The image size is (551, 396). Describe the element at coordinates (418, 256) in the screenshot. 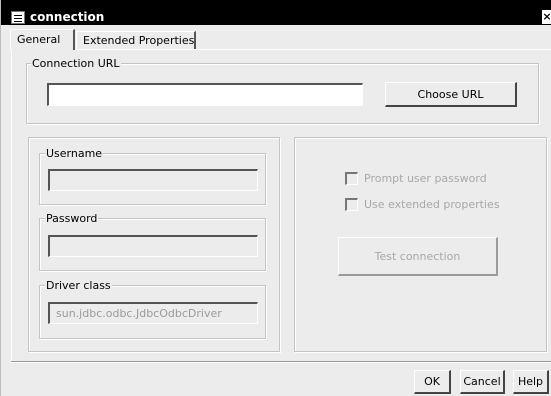

I see `test-connection-button: Test connection` at that location.